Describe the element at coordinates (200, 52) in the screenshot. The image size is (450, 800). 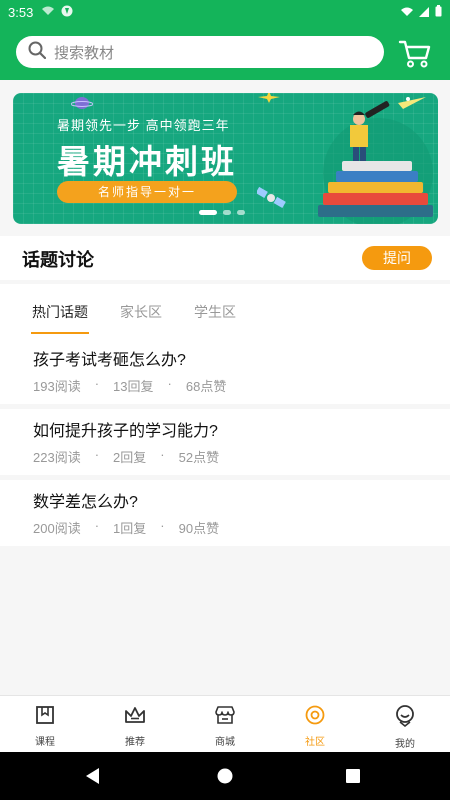
I see `search-input: 搜索教材` at that location.